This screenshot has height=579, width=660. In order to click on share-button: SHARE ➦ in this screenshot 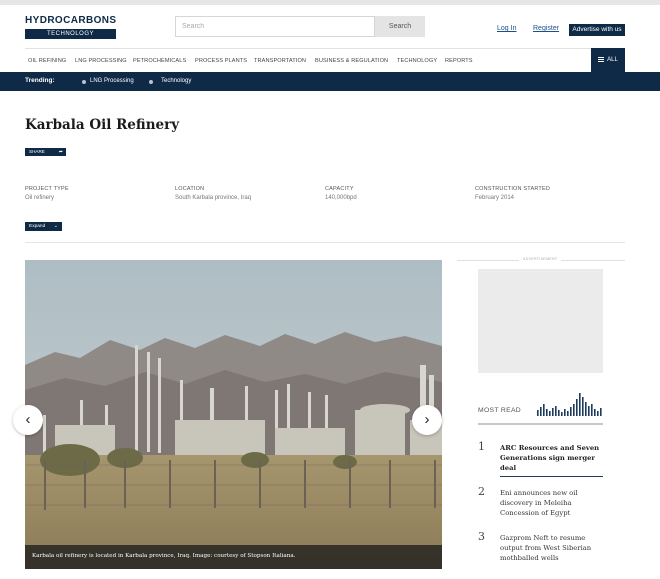, I will do `click(45, 152)`.